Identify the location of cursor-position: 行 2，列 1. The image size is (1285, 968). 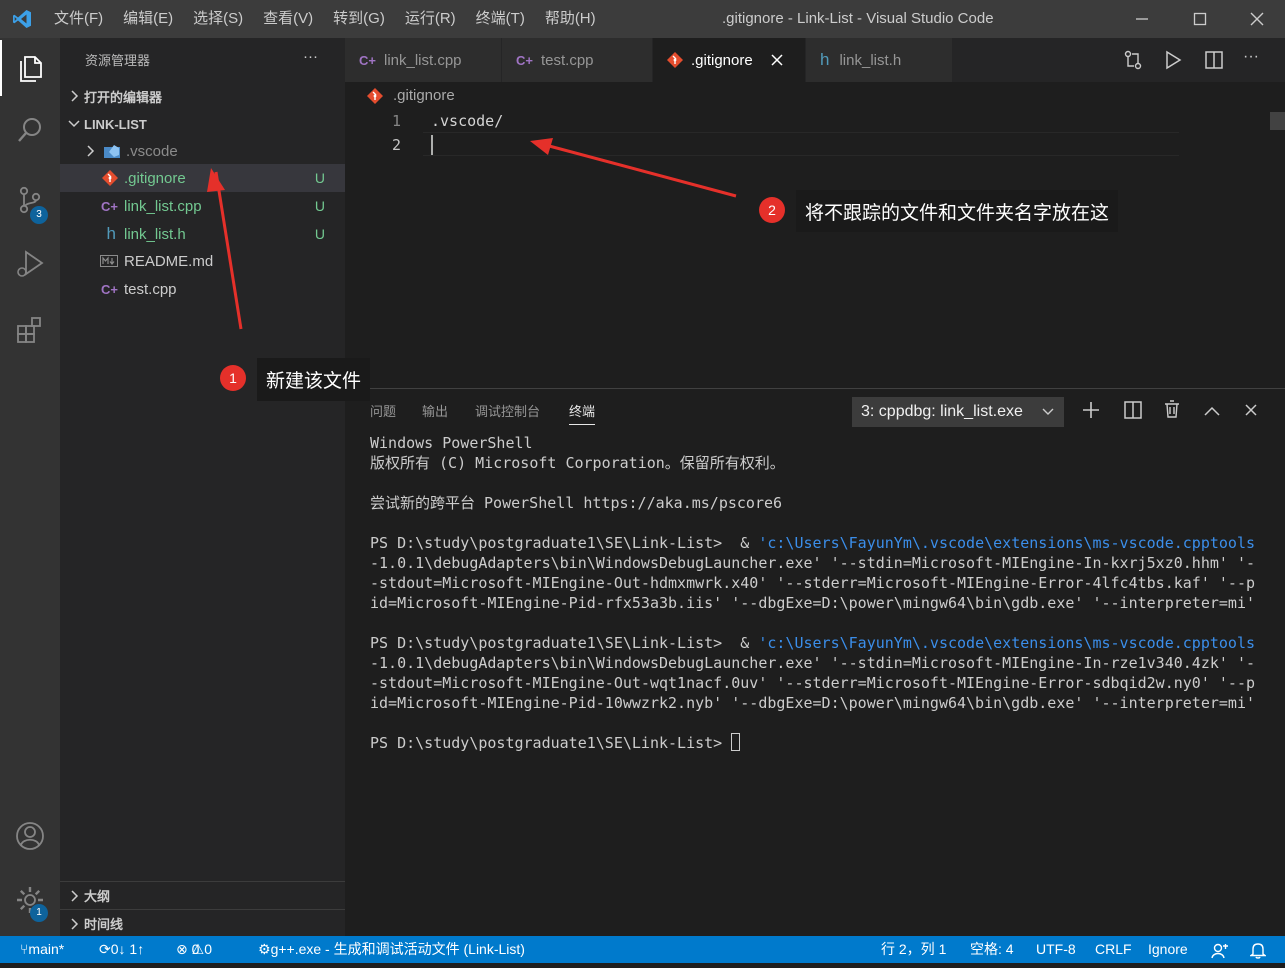
(913, 949).